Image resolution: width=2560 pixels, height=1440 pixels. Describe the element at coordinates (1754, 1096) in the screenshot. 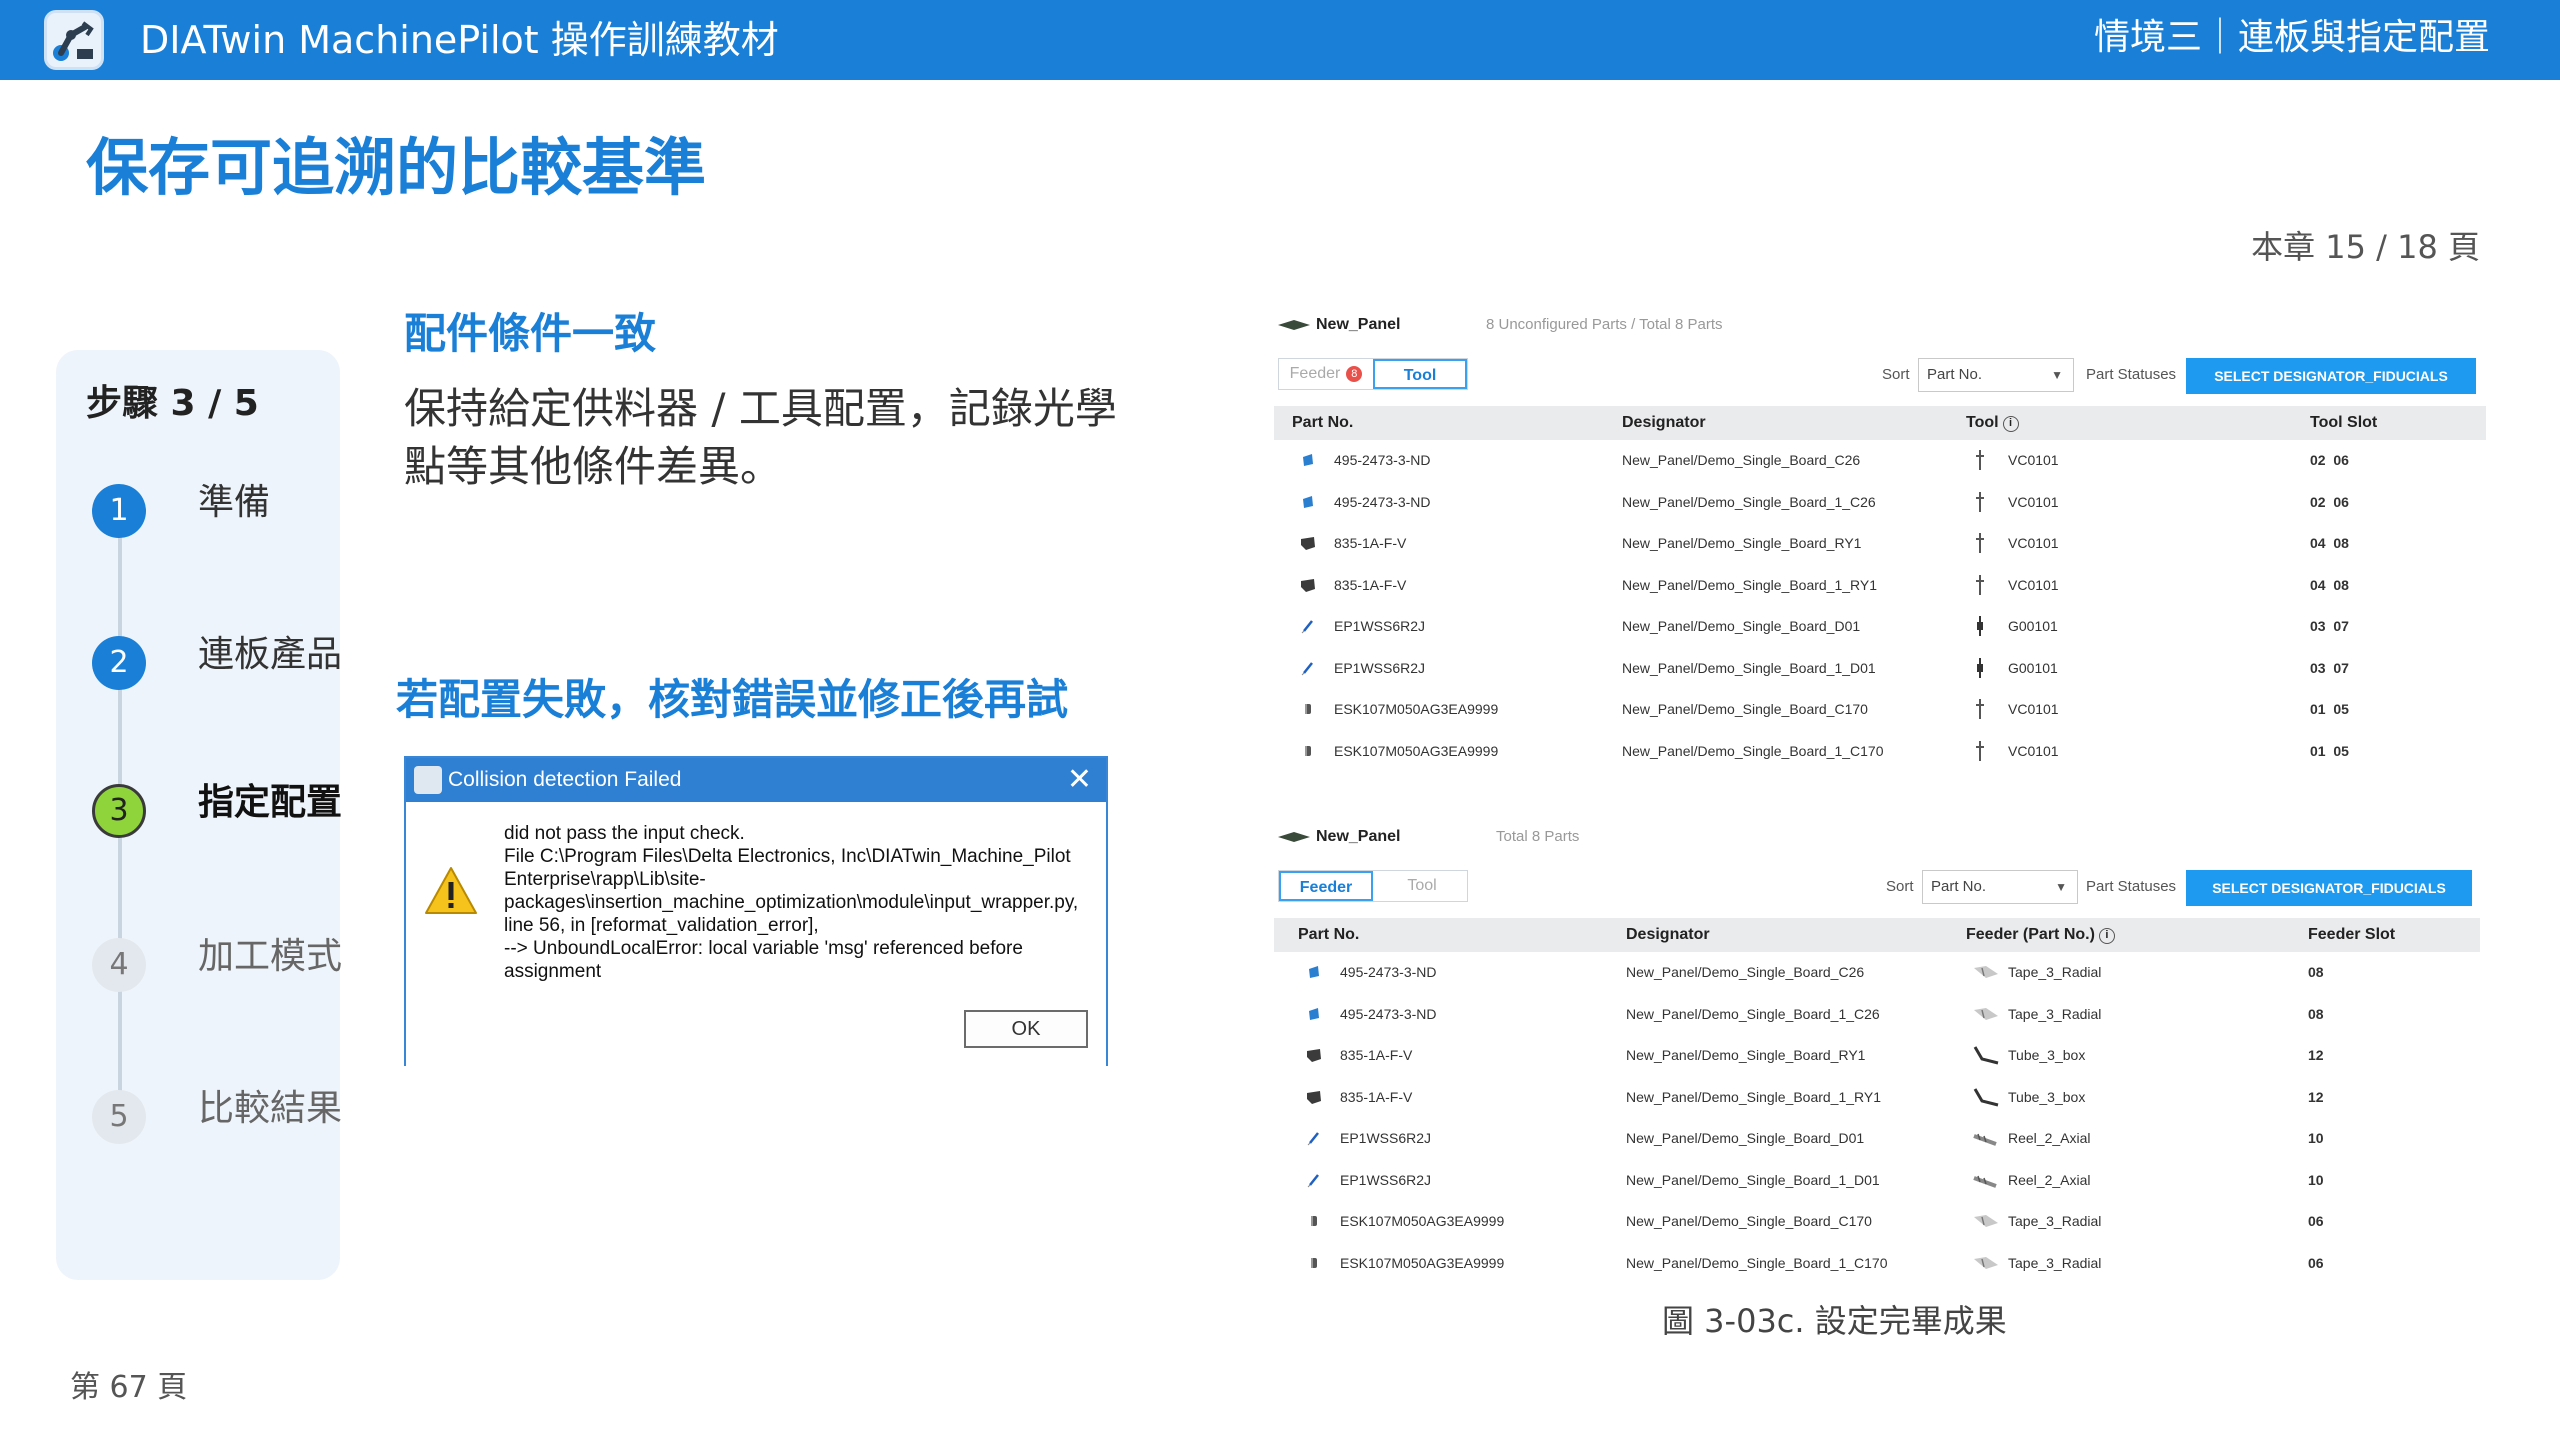

I see `cell-designator: New_Panel/Demo_Single_Board_1_RY1` at that location.